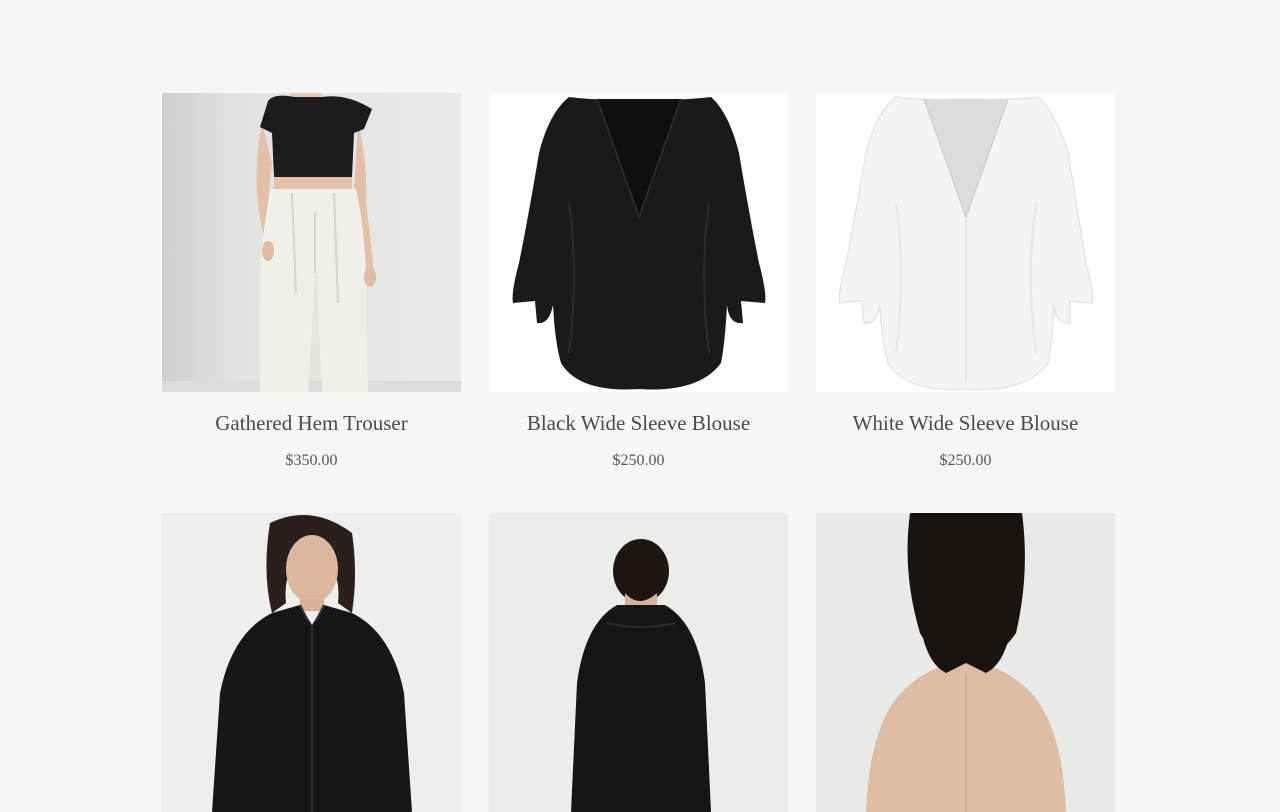 The width and height of the screenshot is (1280, 812). What do you see at coordinates (965, 423) in the screenshot?
I see `product-title: White Wide Sleeve Blouse` at bounding box center [965, 423].